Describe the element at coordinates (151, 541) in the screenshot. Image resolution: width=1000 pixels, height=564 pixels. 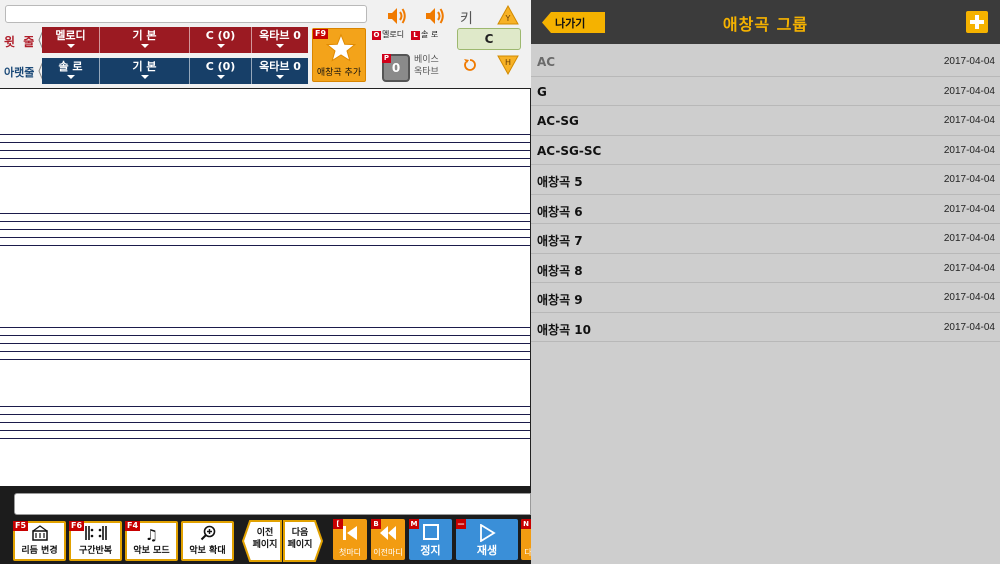
I see `score-mode-button: F4 ♫ 악보 모드` at that location.